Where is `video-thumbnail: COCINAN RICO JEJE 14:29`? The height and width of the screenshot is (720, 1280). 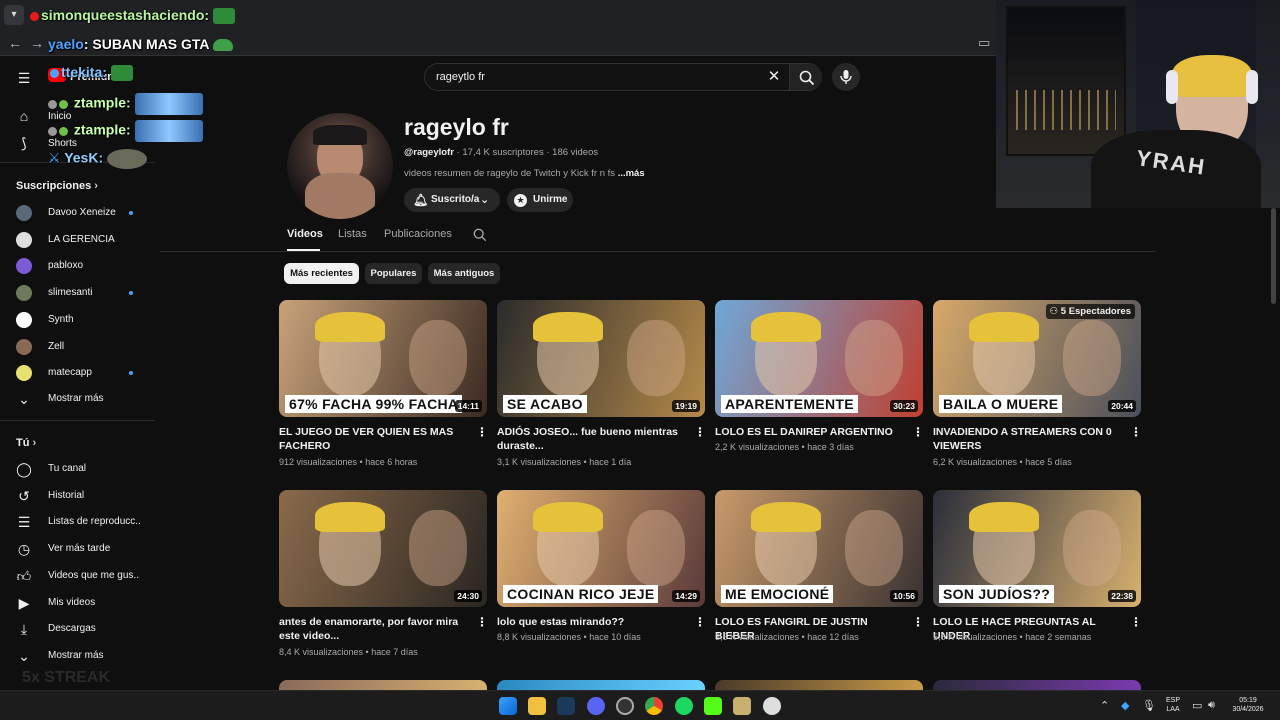
video-thumbnail: COCINAN RICO JEJE 14:29 is located at coordinates (601, 548).